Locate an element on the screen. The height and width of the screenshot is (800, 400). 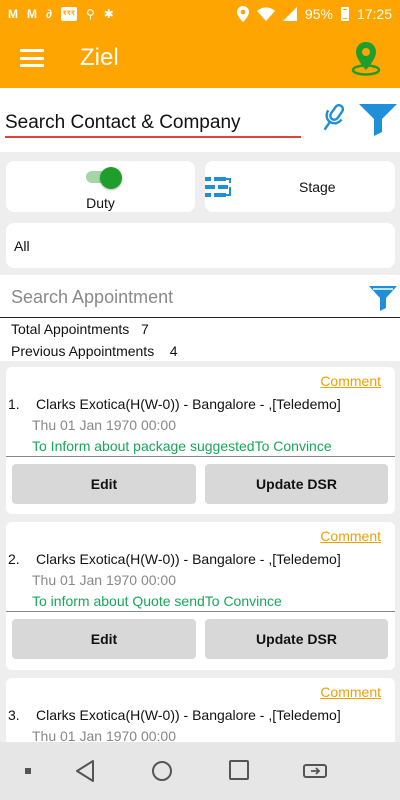
stage-label: Stage is located at coordinates (317, 187).